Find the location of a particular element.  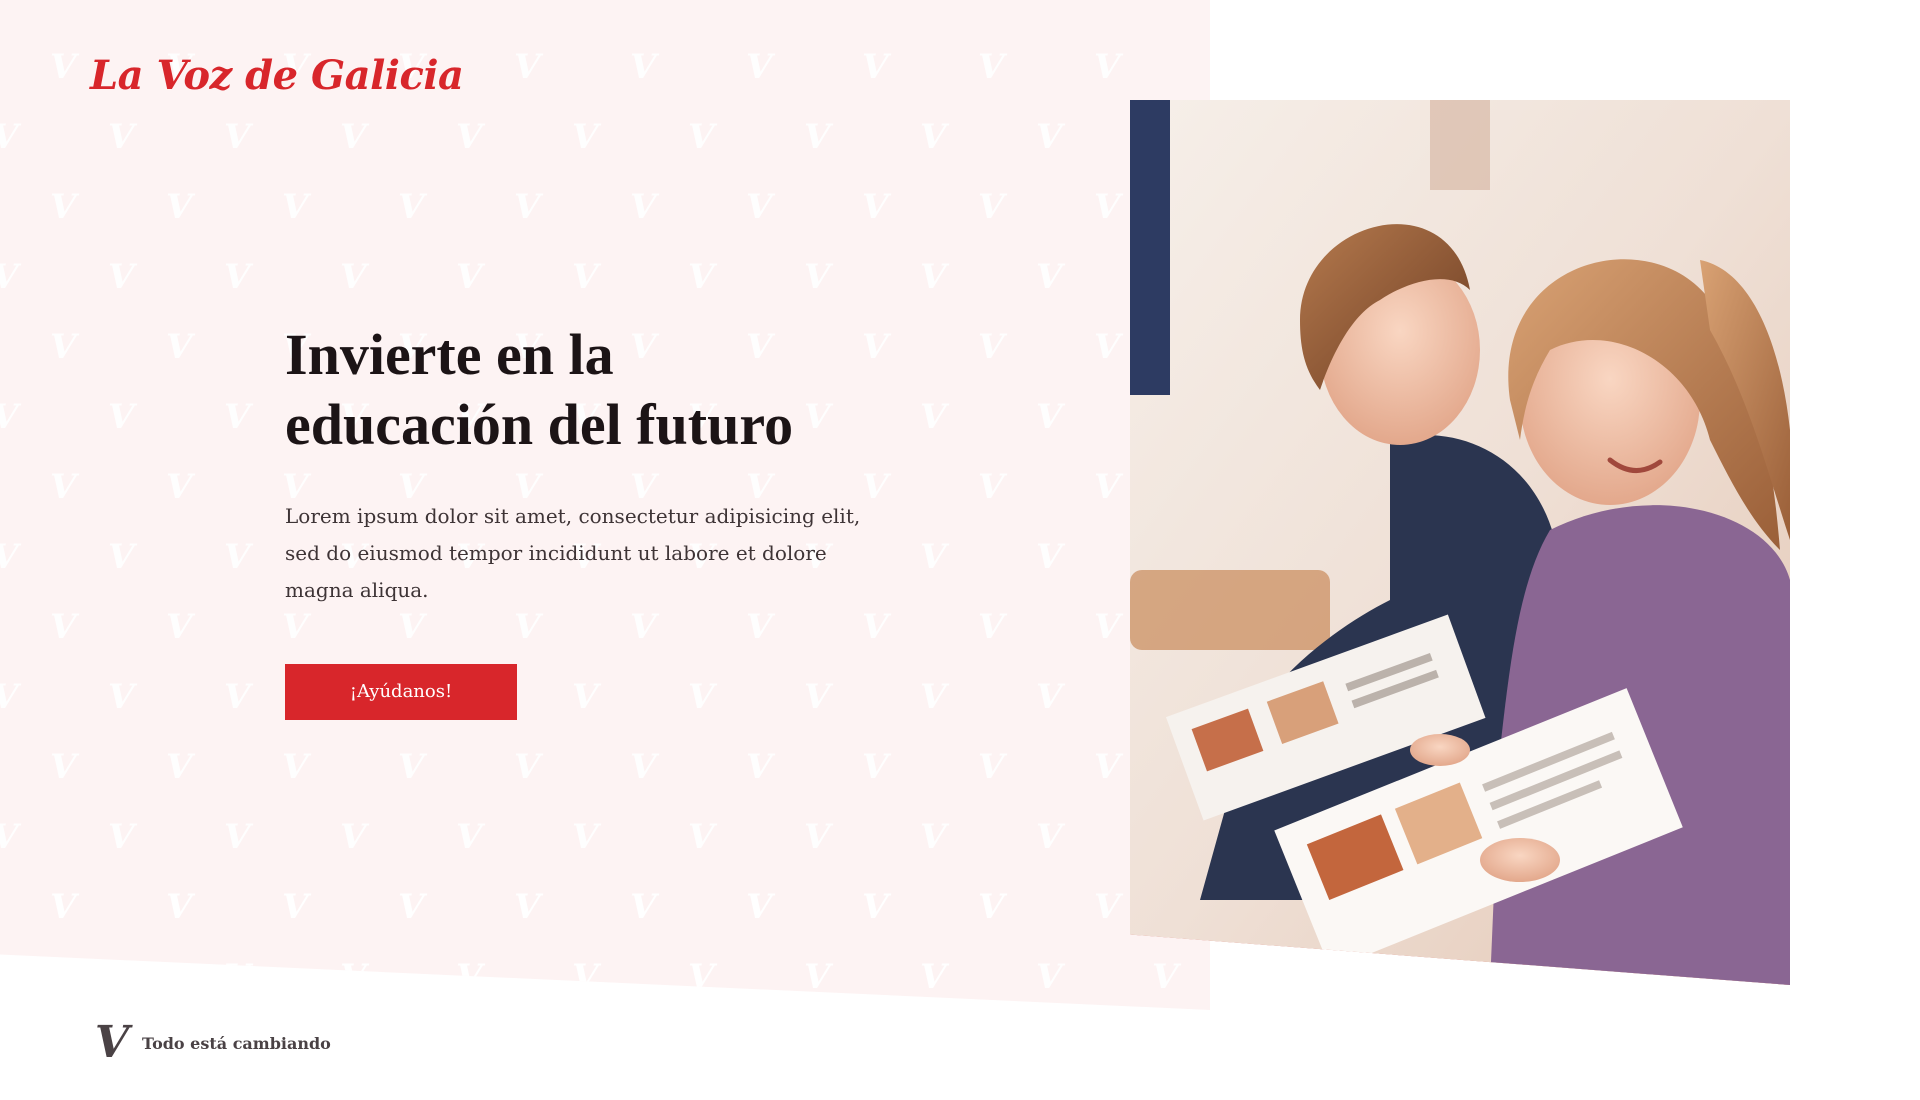

footer-brand: V Todo está cambiando is located at coordinates (210, 1043).